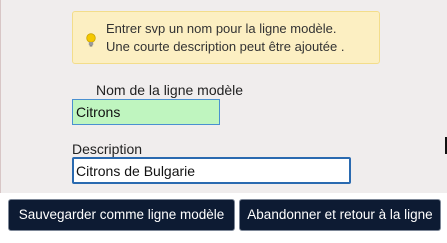 Image resolution: width=447 pixels, height=243 pixels. I want to click on save-as-template-button: Sauvegarder comme ligne modèle, so click(121, 215).